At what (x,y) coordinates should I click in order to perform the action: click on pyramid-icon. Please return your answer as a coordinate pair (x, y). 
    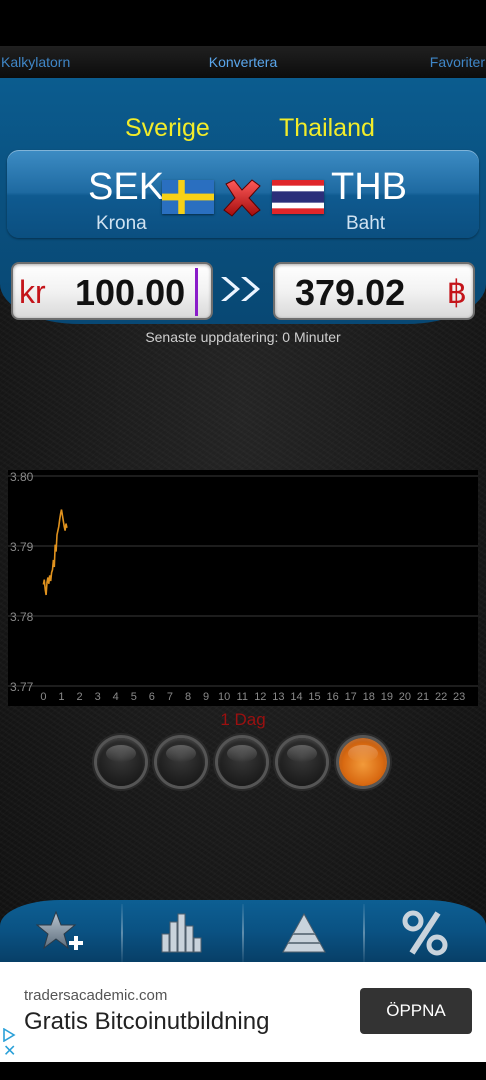
    Looking at the image, I should click on (304, 932).